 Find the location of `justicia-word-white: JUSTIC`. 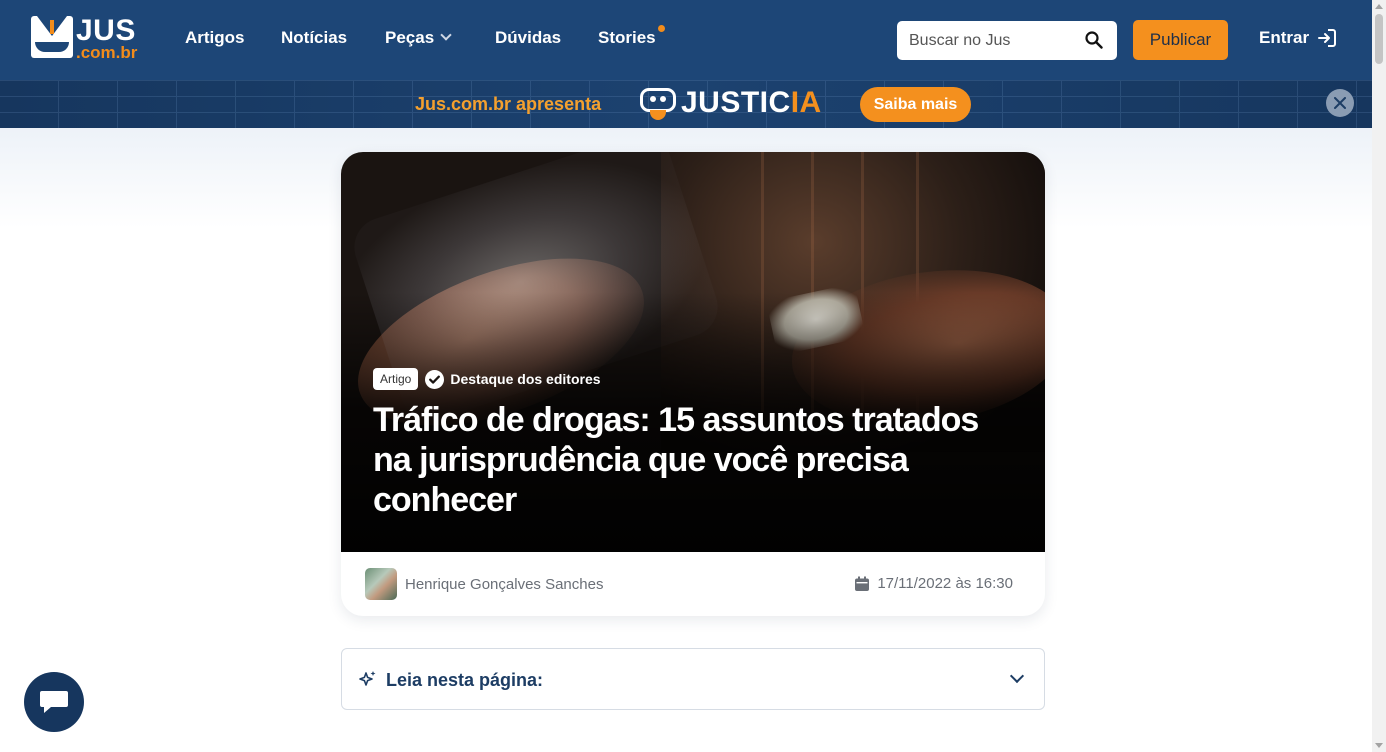

justicia-word-white: JUSTIC is located at coordinates (736, 102).